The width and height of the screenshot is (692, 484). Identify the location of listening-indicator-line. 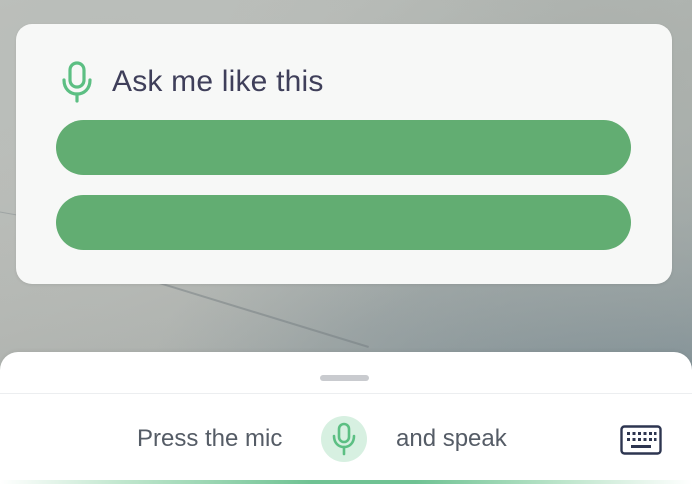
(346, 482).